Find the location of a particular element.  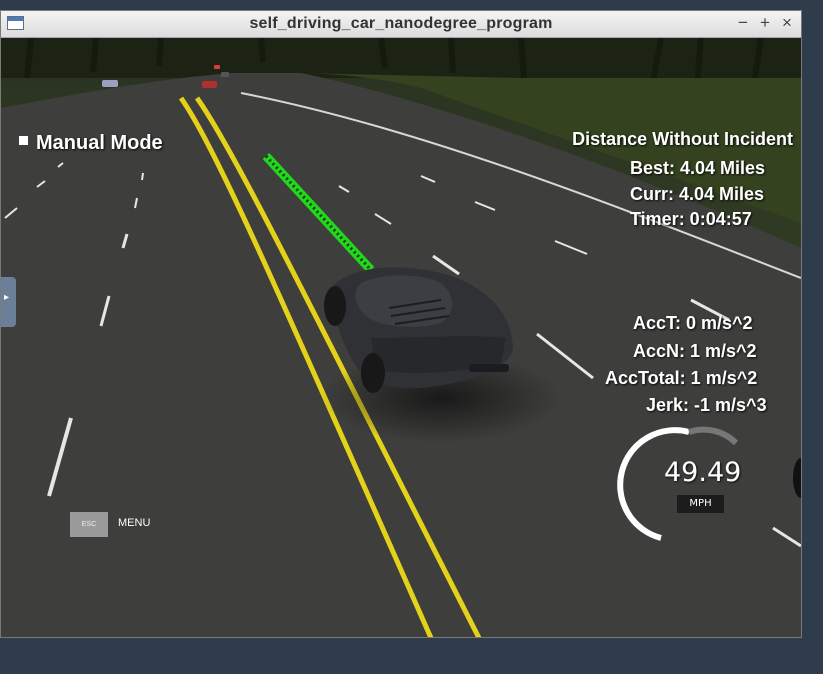

distance-title: Distance Without Incident is located at coordinates (682, 139).